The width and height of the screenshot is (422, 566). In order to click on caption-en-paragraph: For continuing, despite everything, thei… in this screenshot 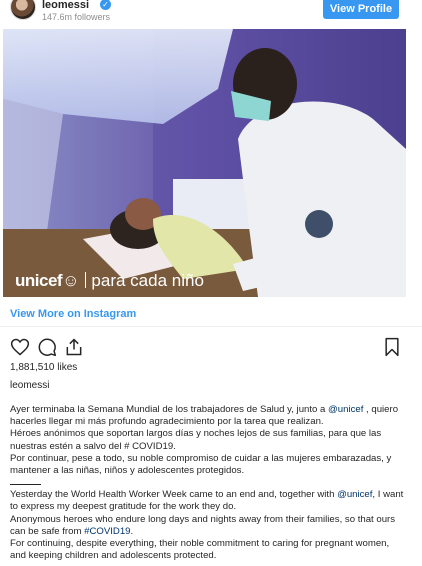, I will do `click(200, 550)`.